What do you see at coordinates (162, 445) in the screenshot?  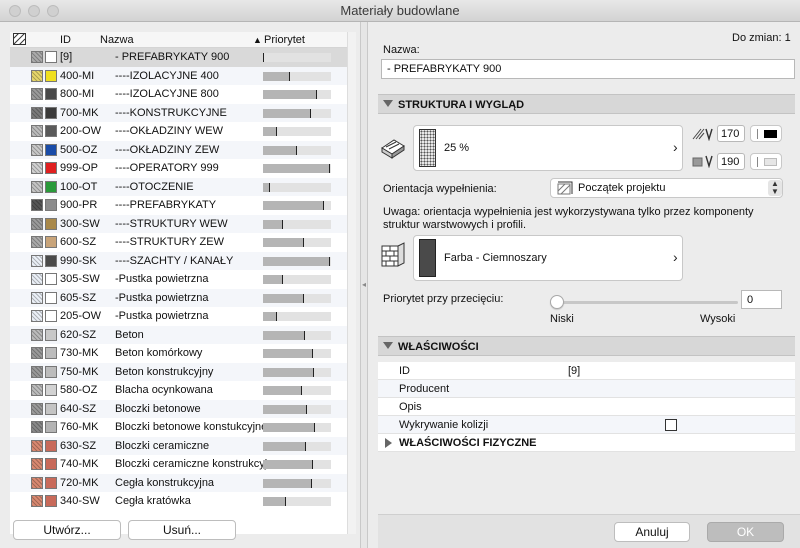 I see `material-name: Bloczki ceramiczne` at bounding box center [162, 445].